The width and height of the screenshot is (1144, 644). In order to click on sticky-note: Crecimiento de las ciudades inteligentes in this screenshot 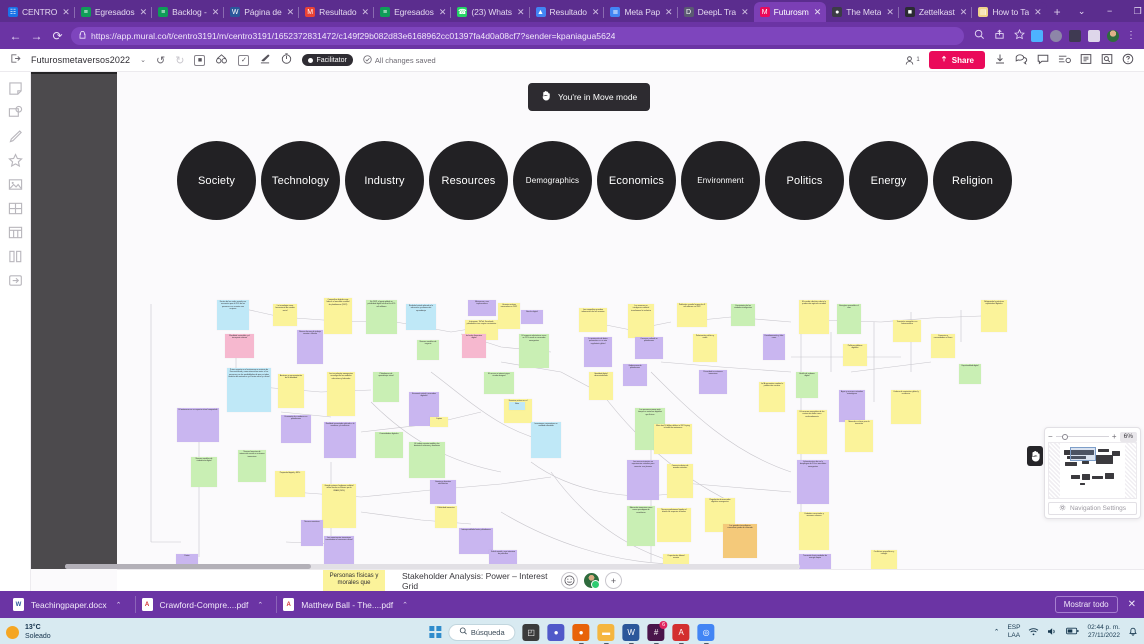, I will do `click(743, 315)`.